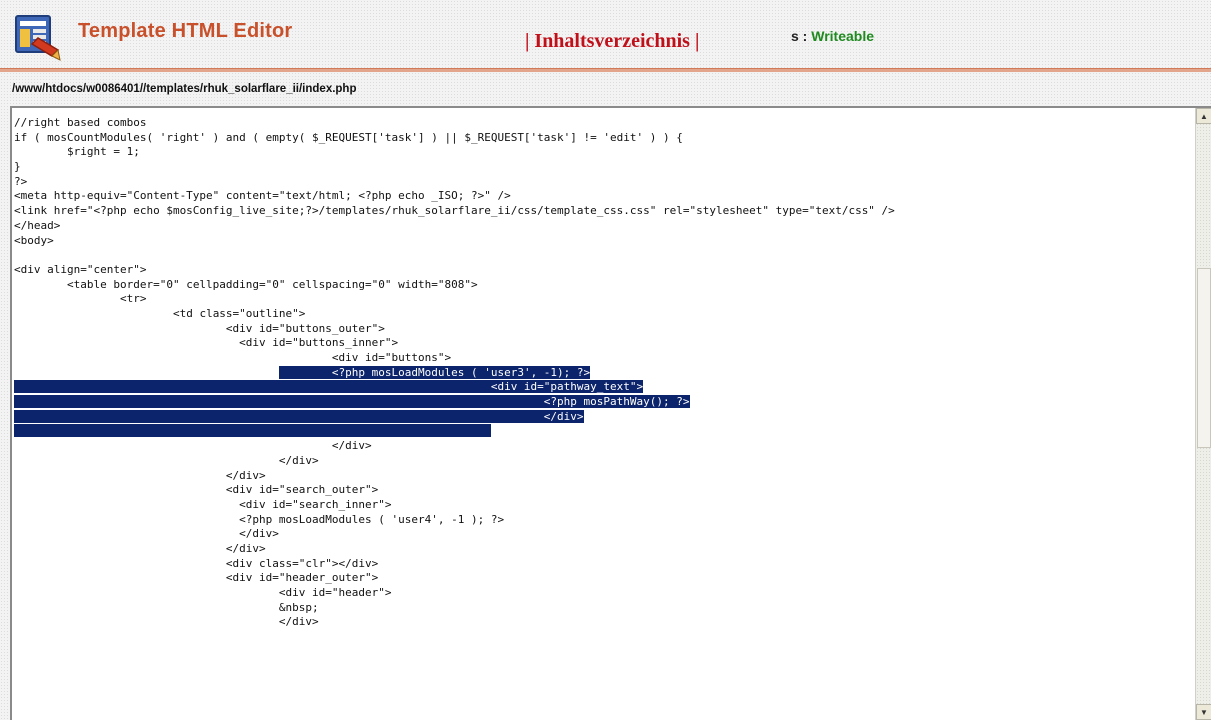  What do you see at coordinates (604, 167) in the screenshot?
I see `code-line: }` at bounding box center [604, 167].